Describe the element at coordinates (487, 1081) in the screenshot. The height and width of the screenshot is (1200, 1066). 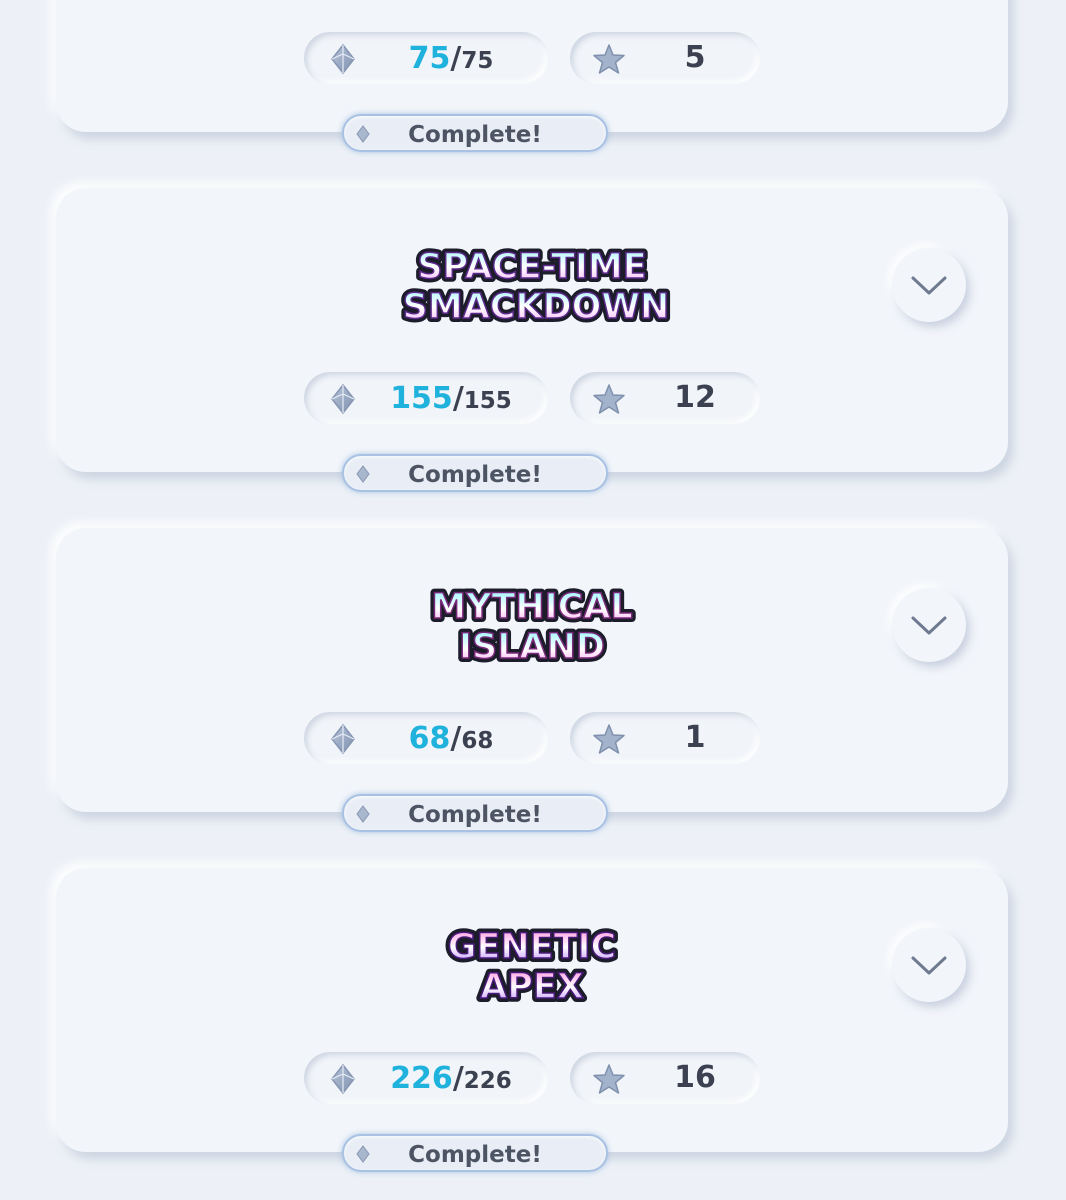
I see `cards-total: 226` at that location.